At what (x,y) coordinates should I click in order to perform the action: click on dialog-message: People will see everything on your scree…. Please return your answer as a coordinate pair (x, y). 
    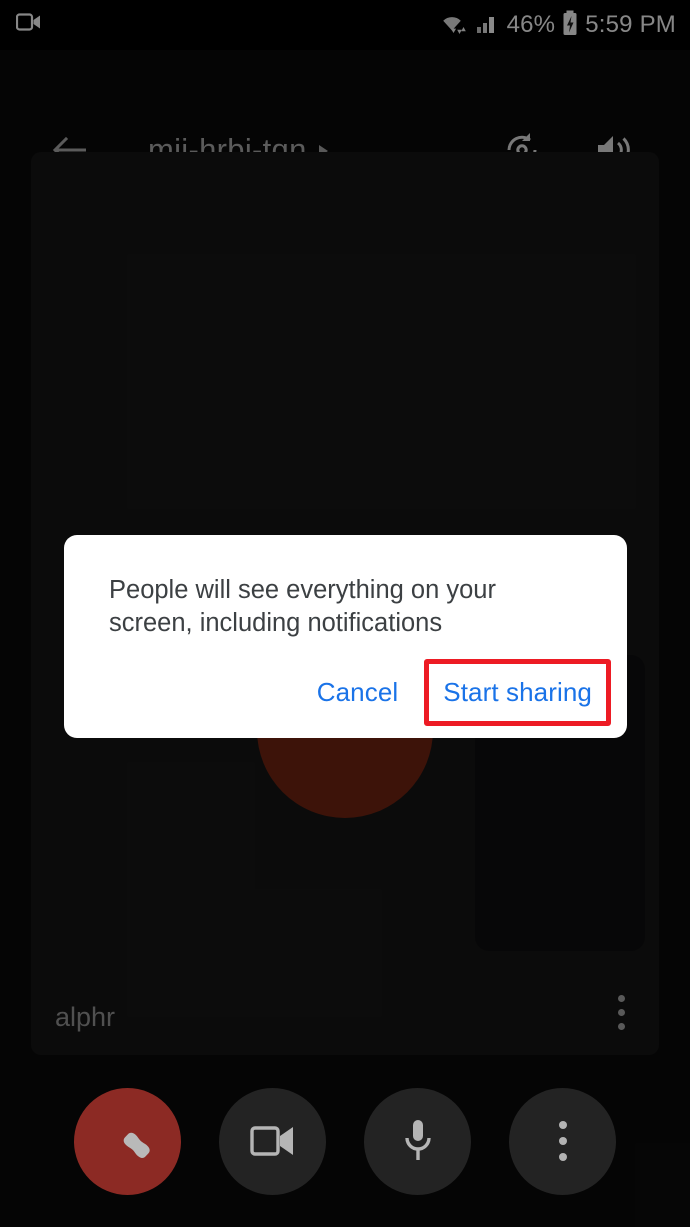
    Looking at the image, I should click on (302, 606).